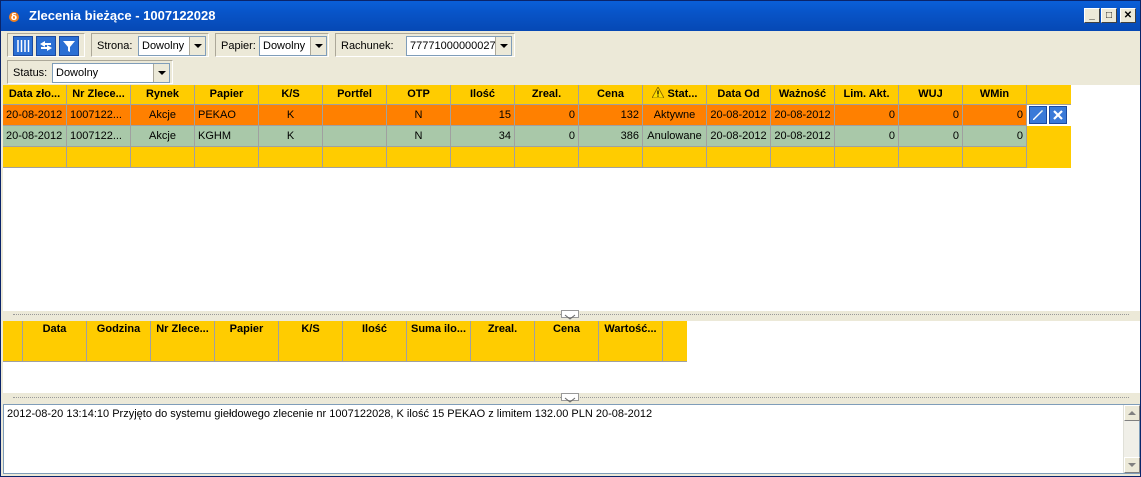  What do you see at coordinates (803, 136) in the screenshot?
I see `cell-waznosc: 20-08-2012` at bounding box center [803, 136].